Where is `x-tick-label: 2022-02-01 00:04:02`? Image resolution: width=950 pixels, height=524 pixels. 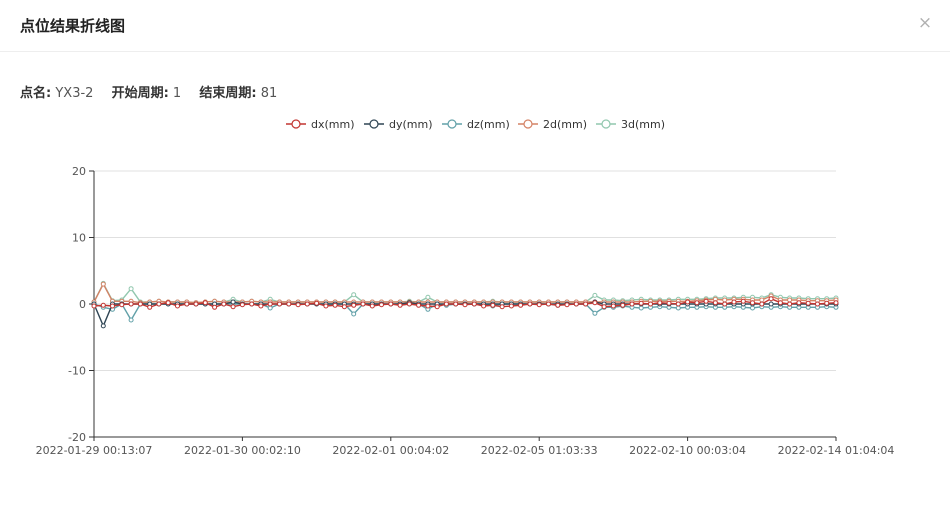
x-tick-label: 2022-02-01 00:04:02 is located at coordinates (390, 450).